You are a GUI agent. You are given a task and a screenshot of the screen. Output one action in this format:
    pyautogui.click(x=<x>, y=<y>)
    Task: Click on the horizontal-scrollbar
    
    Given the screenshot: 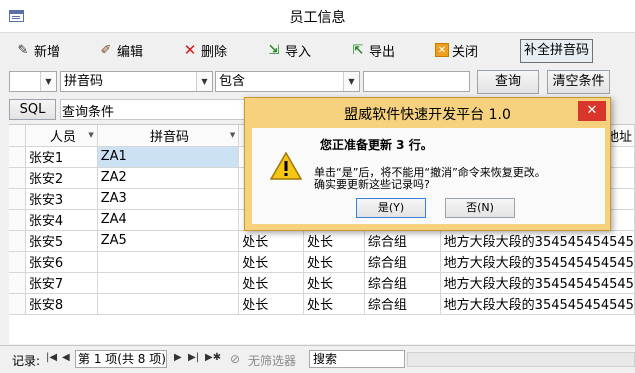 What is the action you would take?
    pyautogui.click(x=521, y=359)
    